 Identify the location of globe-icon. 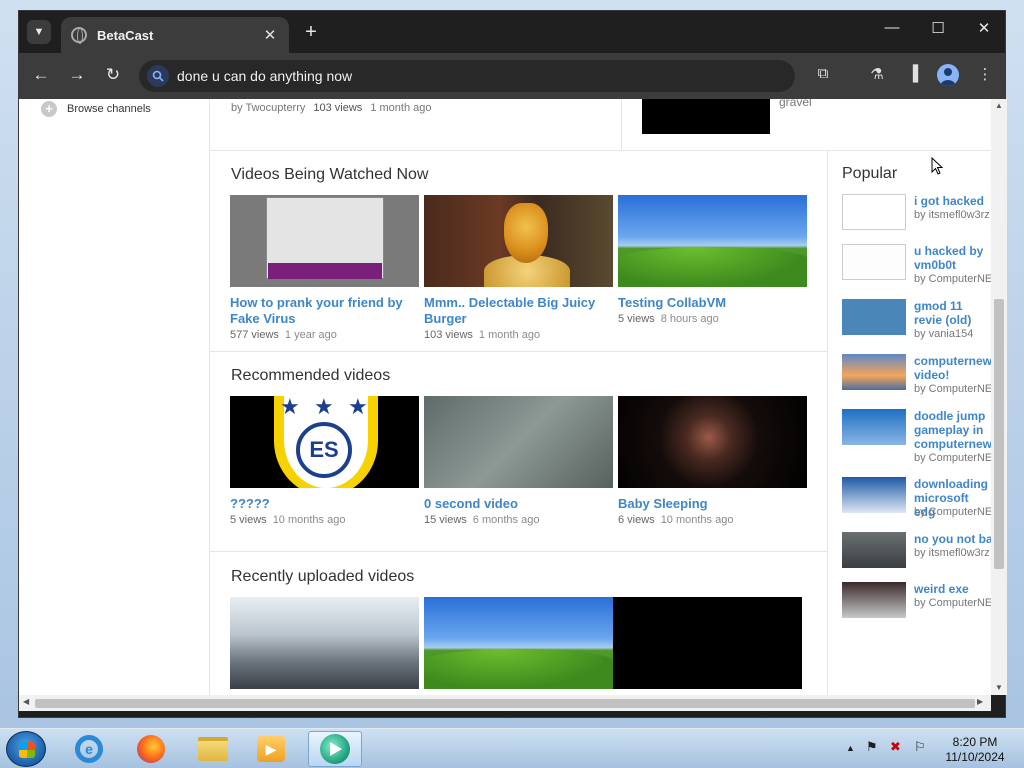
(79, 35).